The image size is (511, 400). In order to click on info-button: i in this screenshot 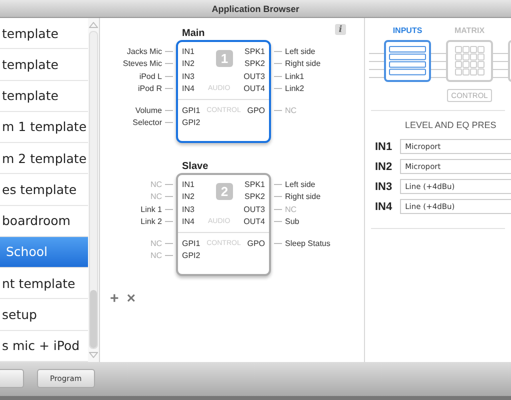, I will do `click(340, 29)`.